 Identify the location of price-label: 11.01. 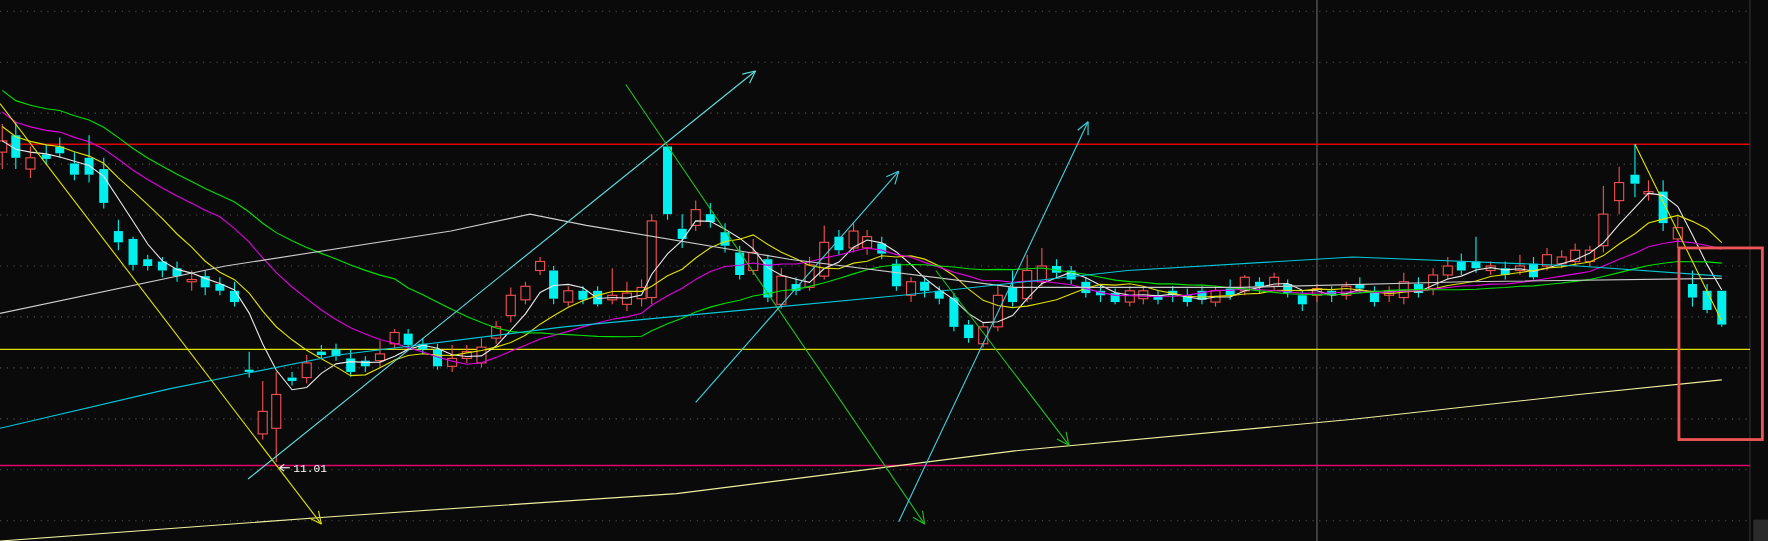
(310, 469).